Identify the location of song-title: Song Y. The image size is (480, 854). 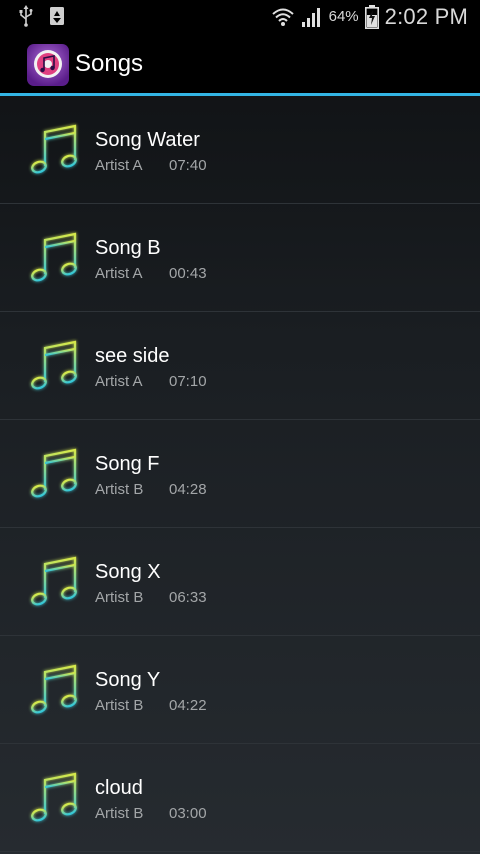
(128, 680).